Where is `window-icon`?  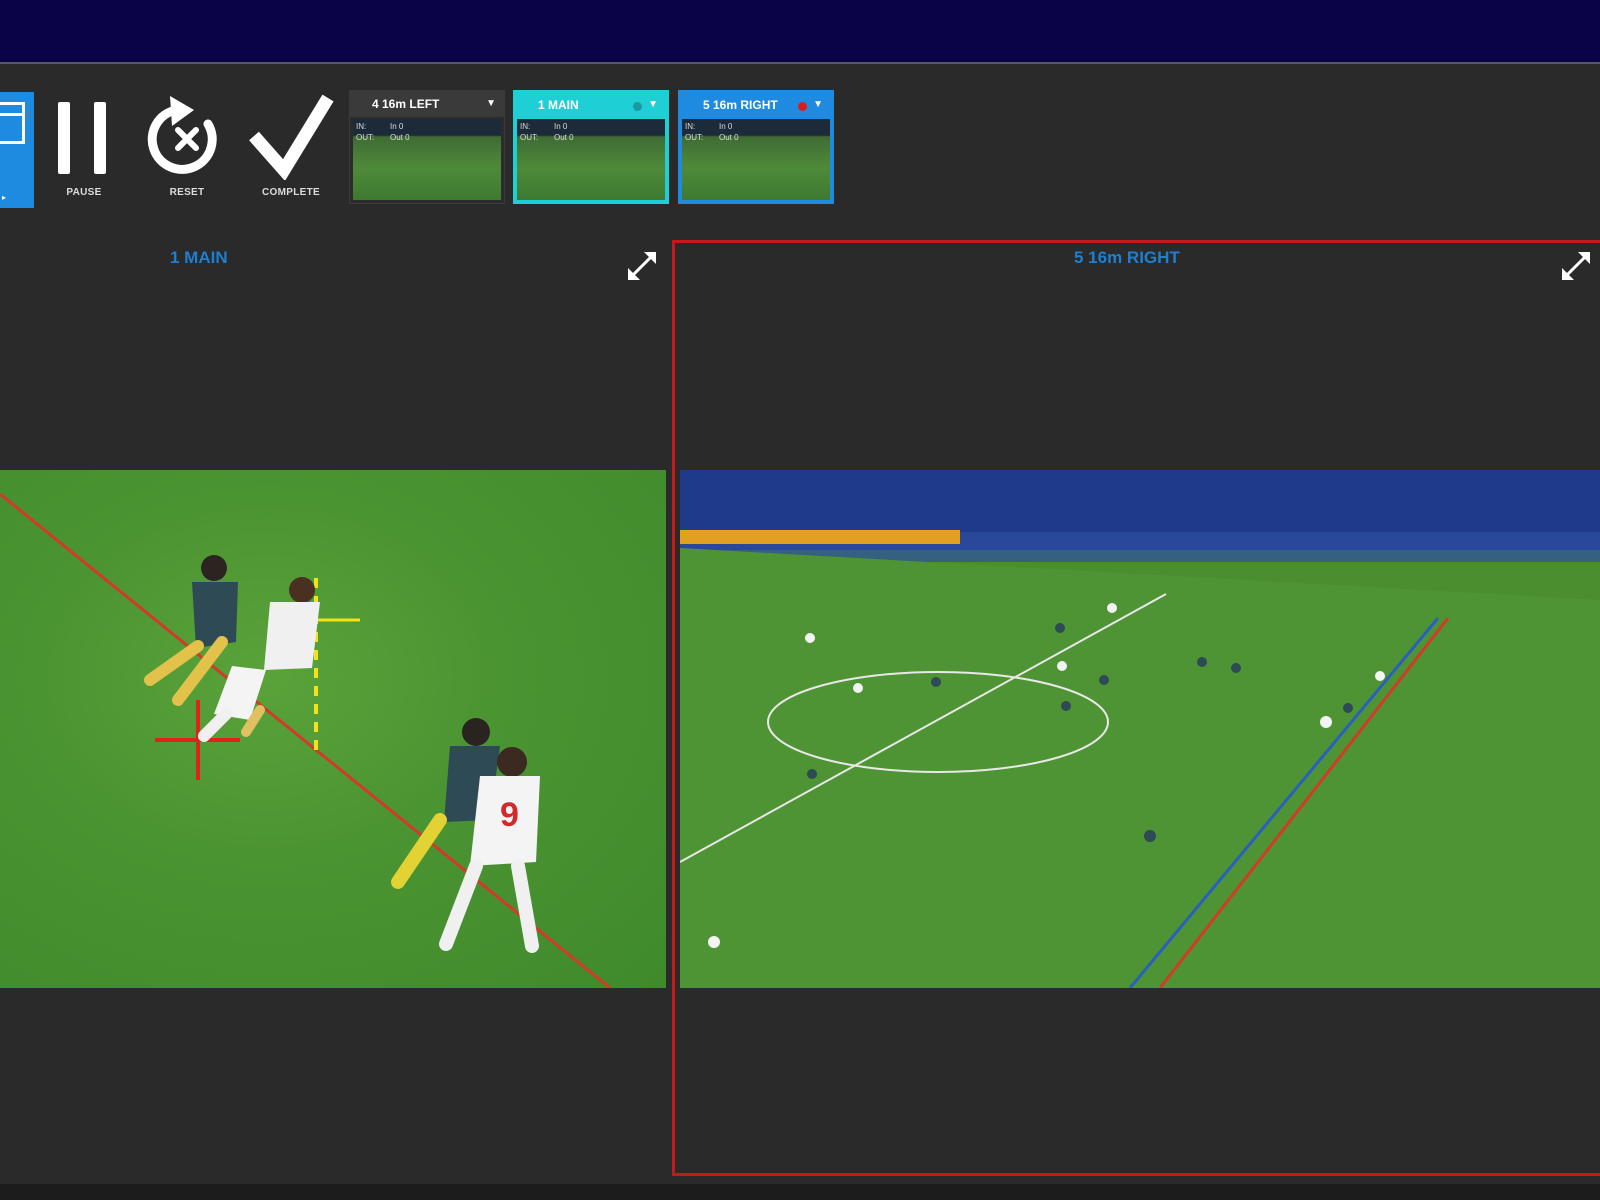 window-icon is located at coordinates (12, 123).